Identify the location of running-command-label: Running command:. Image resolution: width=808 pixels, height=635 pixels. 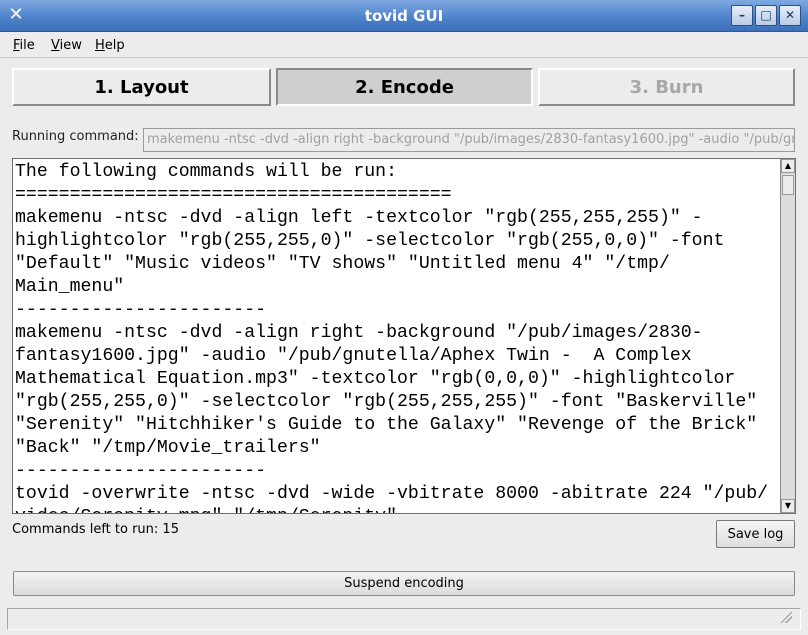
(75, 136).